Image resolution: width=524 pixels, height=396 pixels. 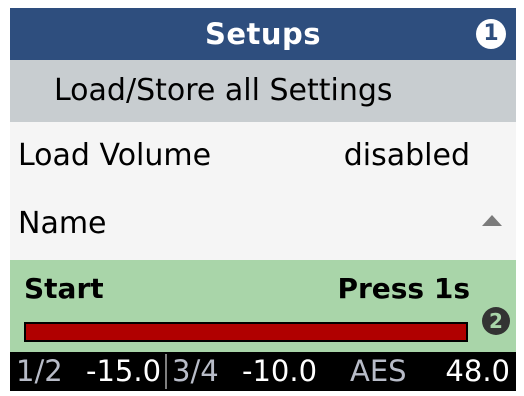 What do you see at coordinates (62, 223) in the screenshot?
I see `row-label: Name` at bounding box center [62, 223].